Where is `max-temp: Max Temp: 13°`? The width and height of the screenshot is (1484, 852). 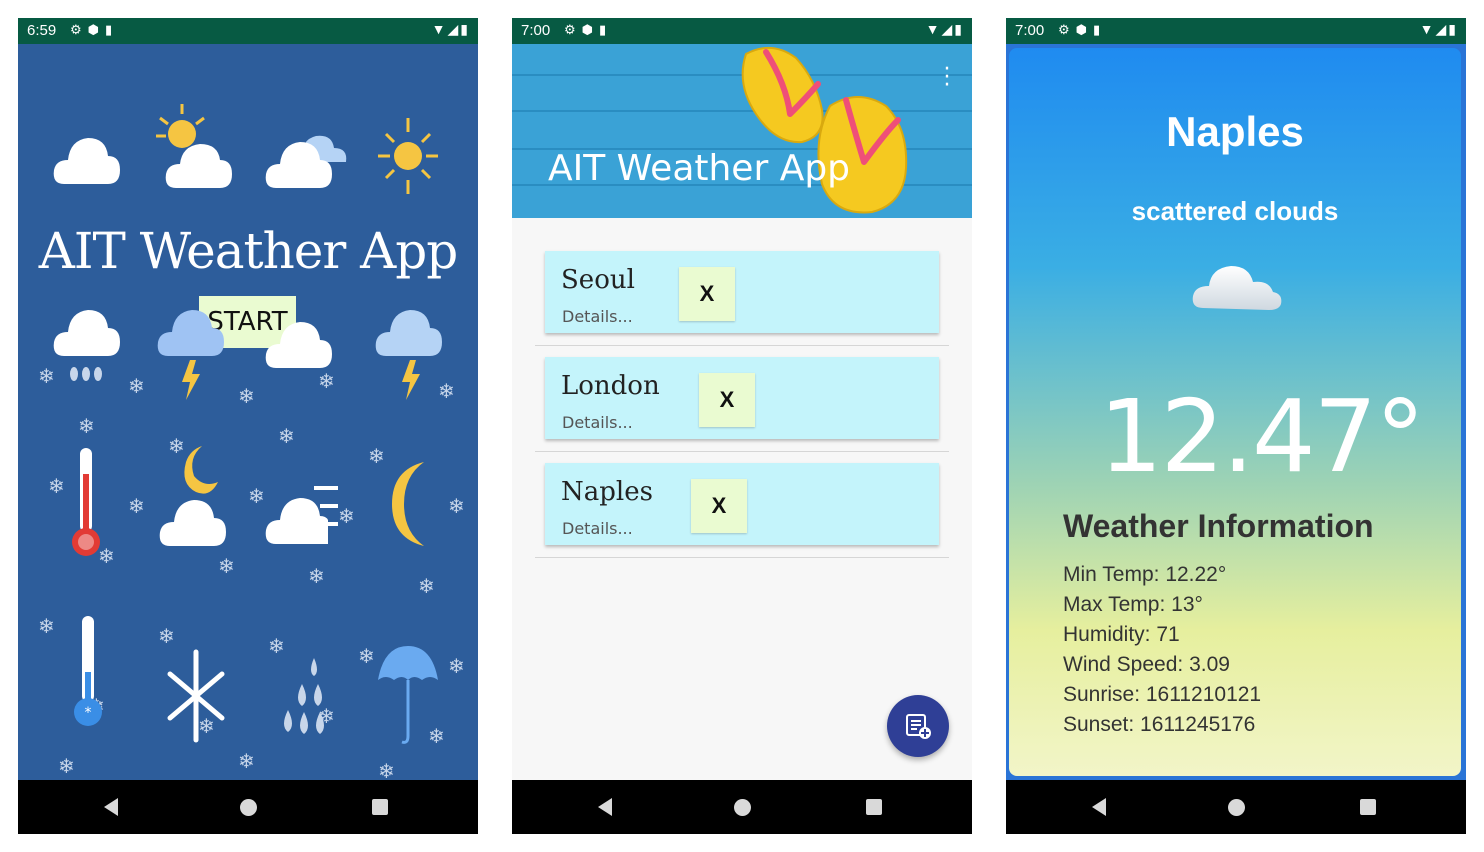
max-temp: Max Temp: 13° is located at coordinates (1133, 604).